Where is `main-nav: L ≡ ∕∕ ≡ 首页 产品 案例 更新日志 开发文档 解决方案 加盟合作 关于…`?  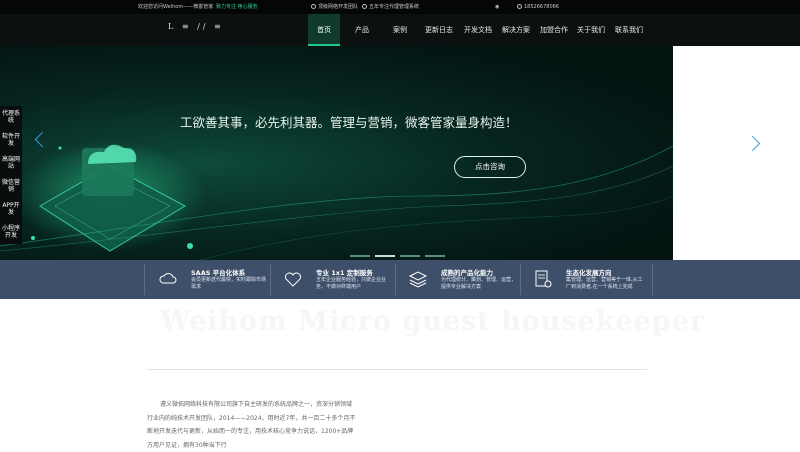
main-nav: L ≡ ∕∕ ≡ 首页 产品 案例 更新日志 开发文档 解决方案 加盟合作 关于… is located at coordinates (400, 30).